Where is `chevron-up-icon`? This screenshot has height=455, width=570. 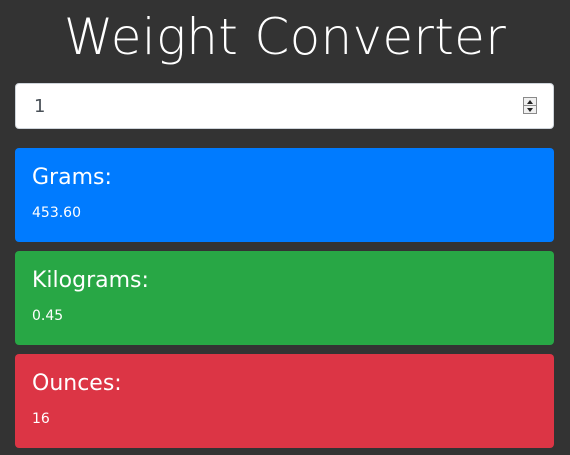 chevron-up-icon is located at coordinates (530, 101).